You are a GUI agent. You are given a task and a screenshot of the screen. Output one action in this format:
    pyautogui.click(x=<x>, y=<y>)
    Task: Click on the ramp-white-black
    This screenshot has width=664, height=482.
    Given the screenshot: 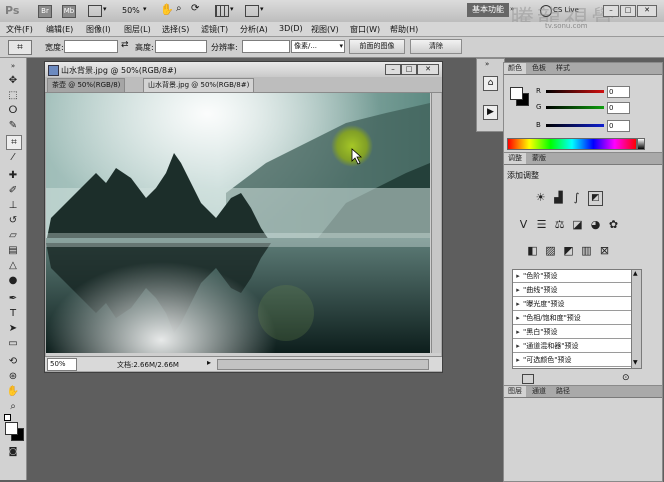 What is the action you would take?
    pyautogui.click(x=641, y=144)
    